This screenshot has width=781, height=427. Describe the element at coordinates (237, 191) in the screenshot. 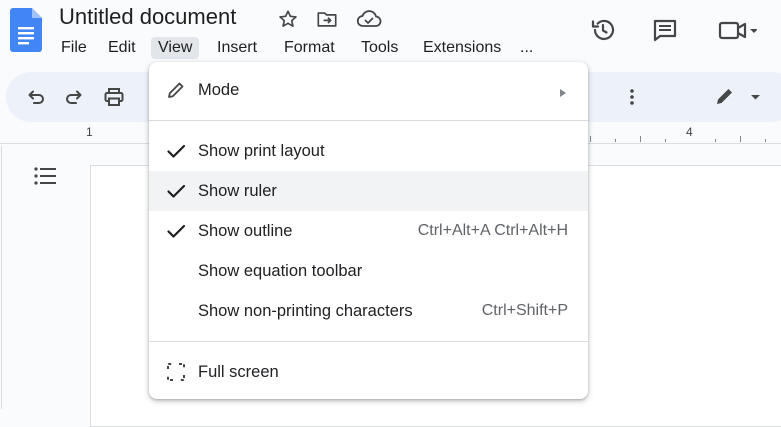

I see `menu-item-label: Show ruler` at that location.